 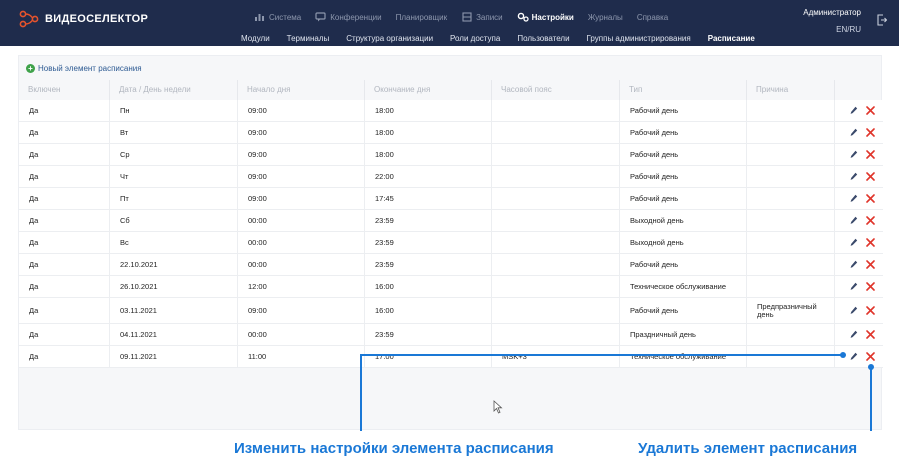 I want to click on cell-date: Ср, so click(x=174, y=154).